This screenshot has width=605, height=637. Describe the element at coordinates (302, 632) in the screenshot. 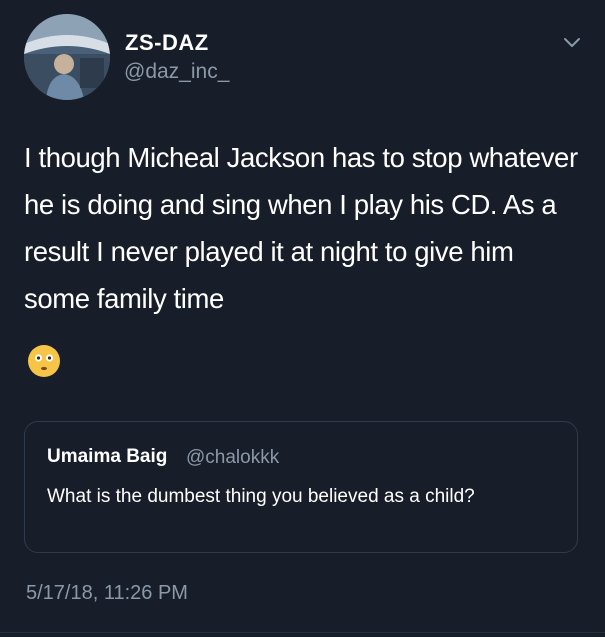

I see `divider` at that location.